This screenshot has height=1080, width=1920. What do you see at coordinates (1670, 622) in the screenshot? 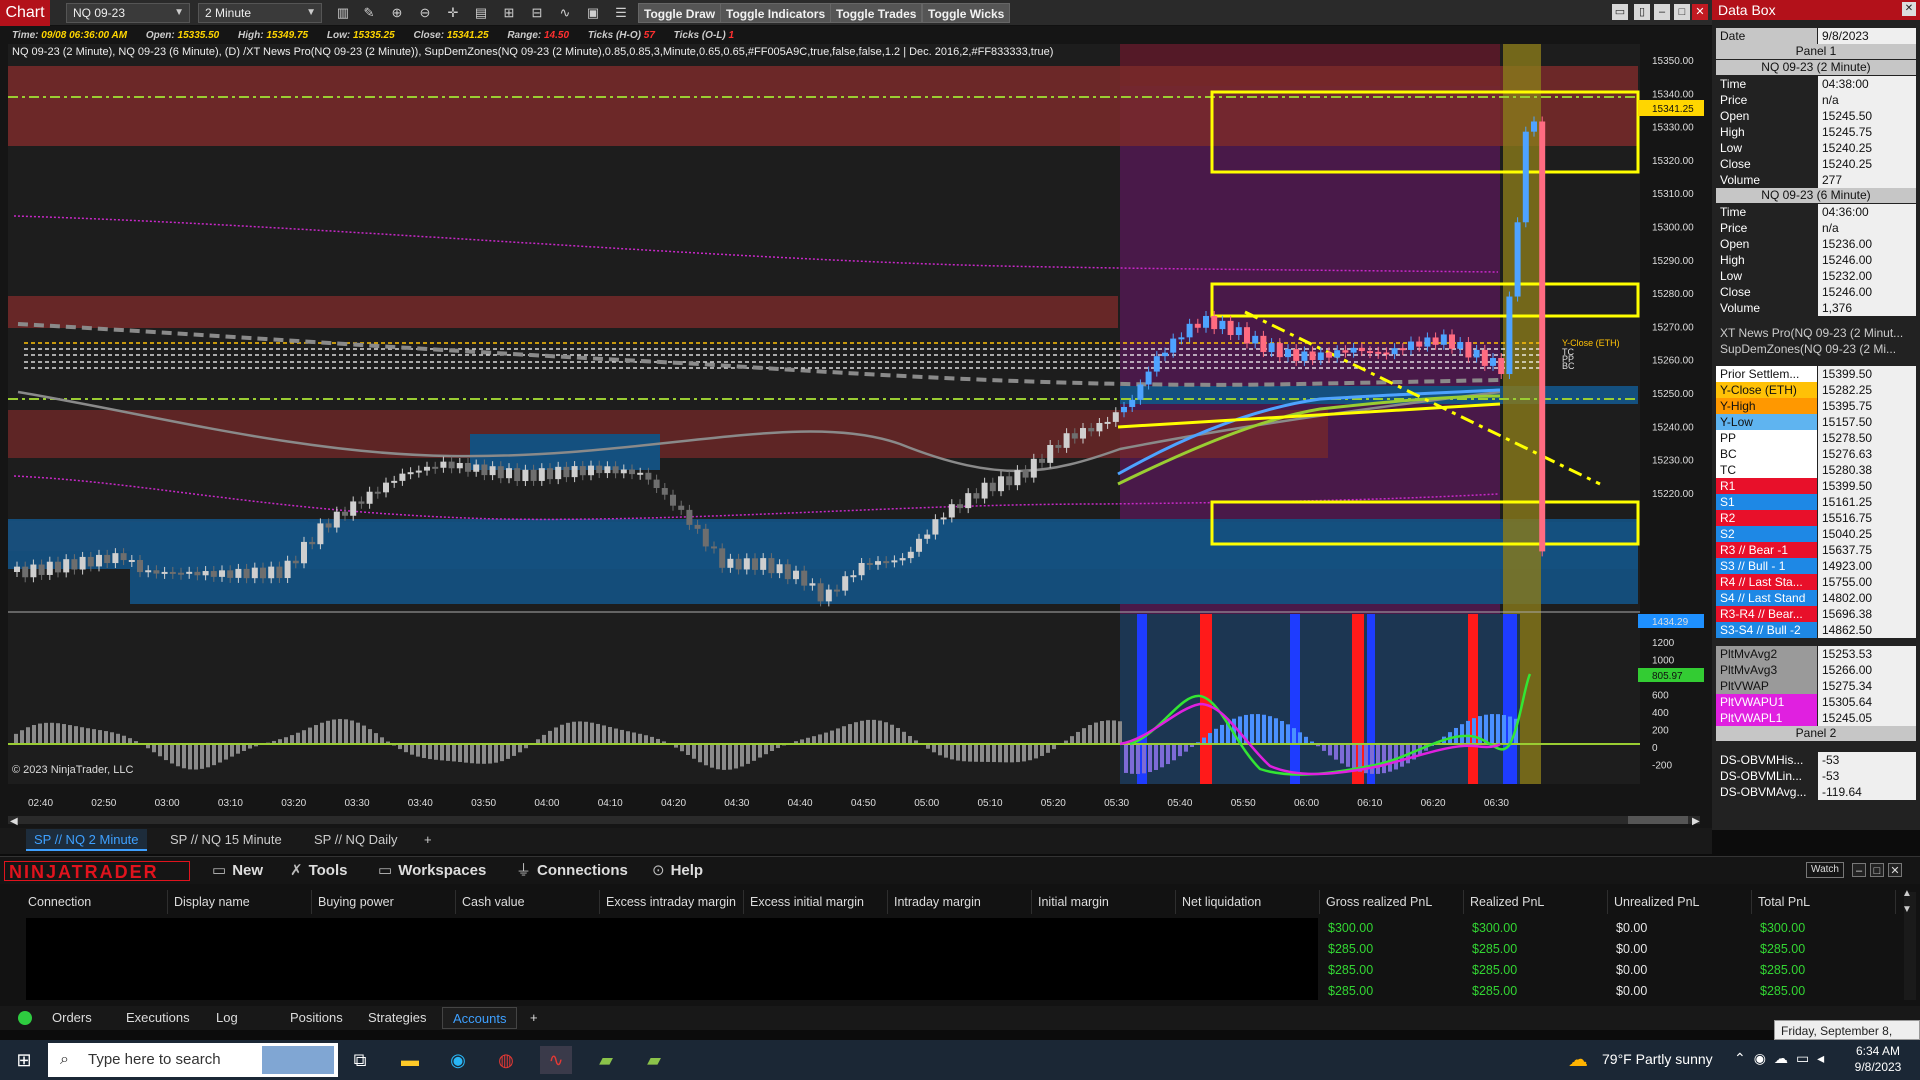
I see `osc-top-label: 1434.29` at bounding box center [1670, 622].